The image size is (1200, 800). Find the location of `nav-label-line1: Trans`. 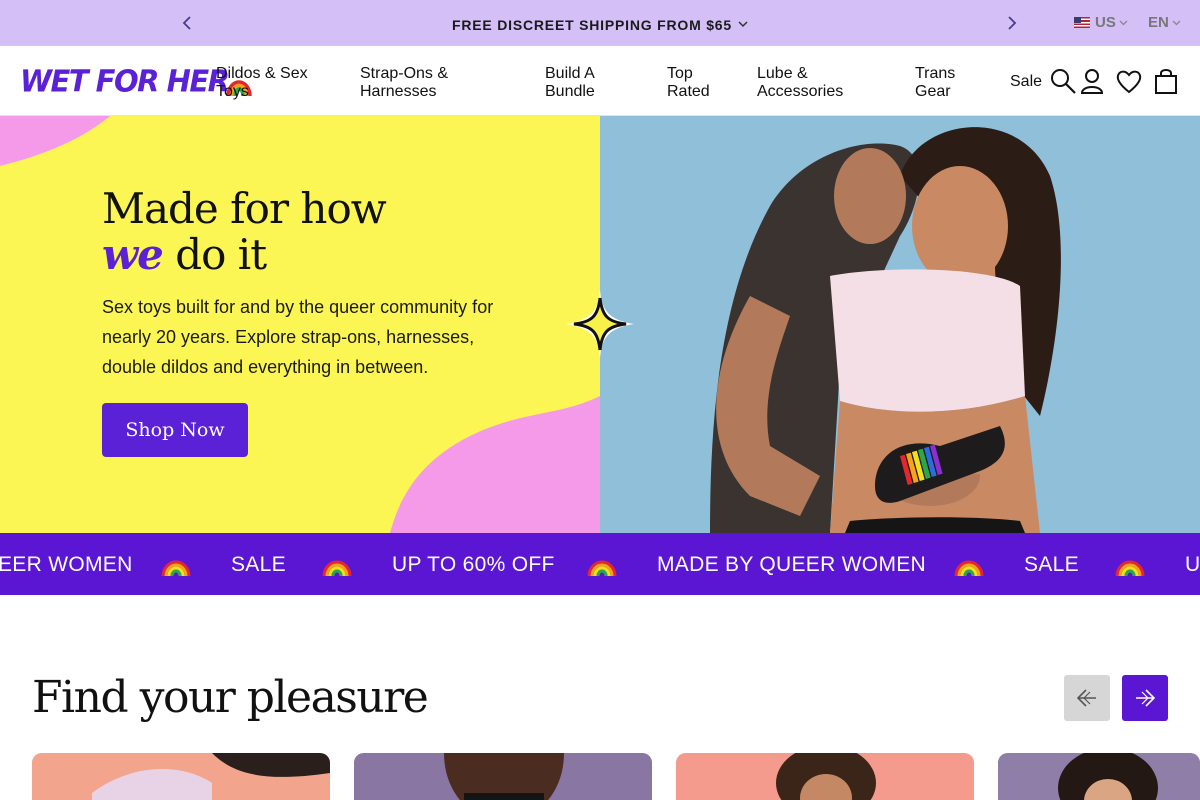

nav-label-line1: Trans is located at coordinates (935, 73).